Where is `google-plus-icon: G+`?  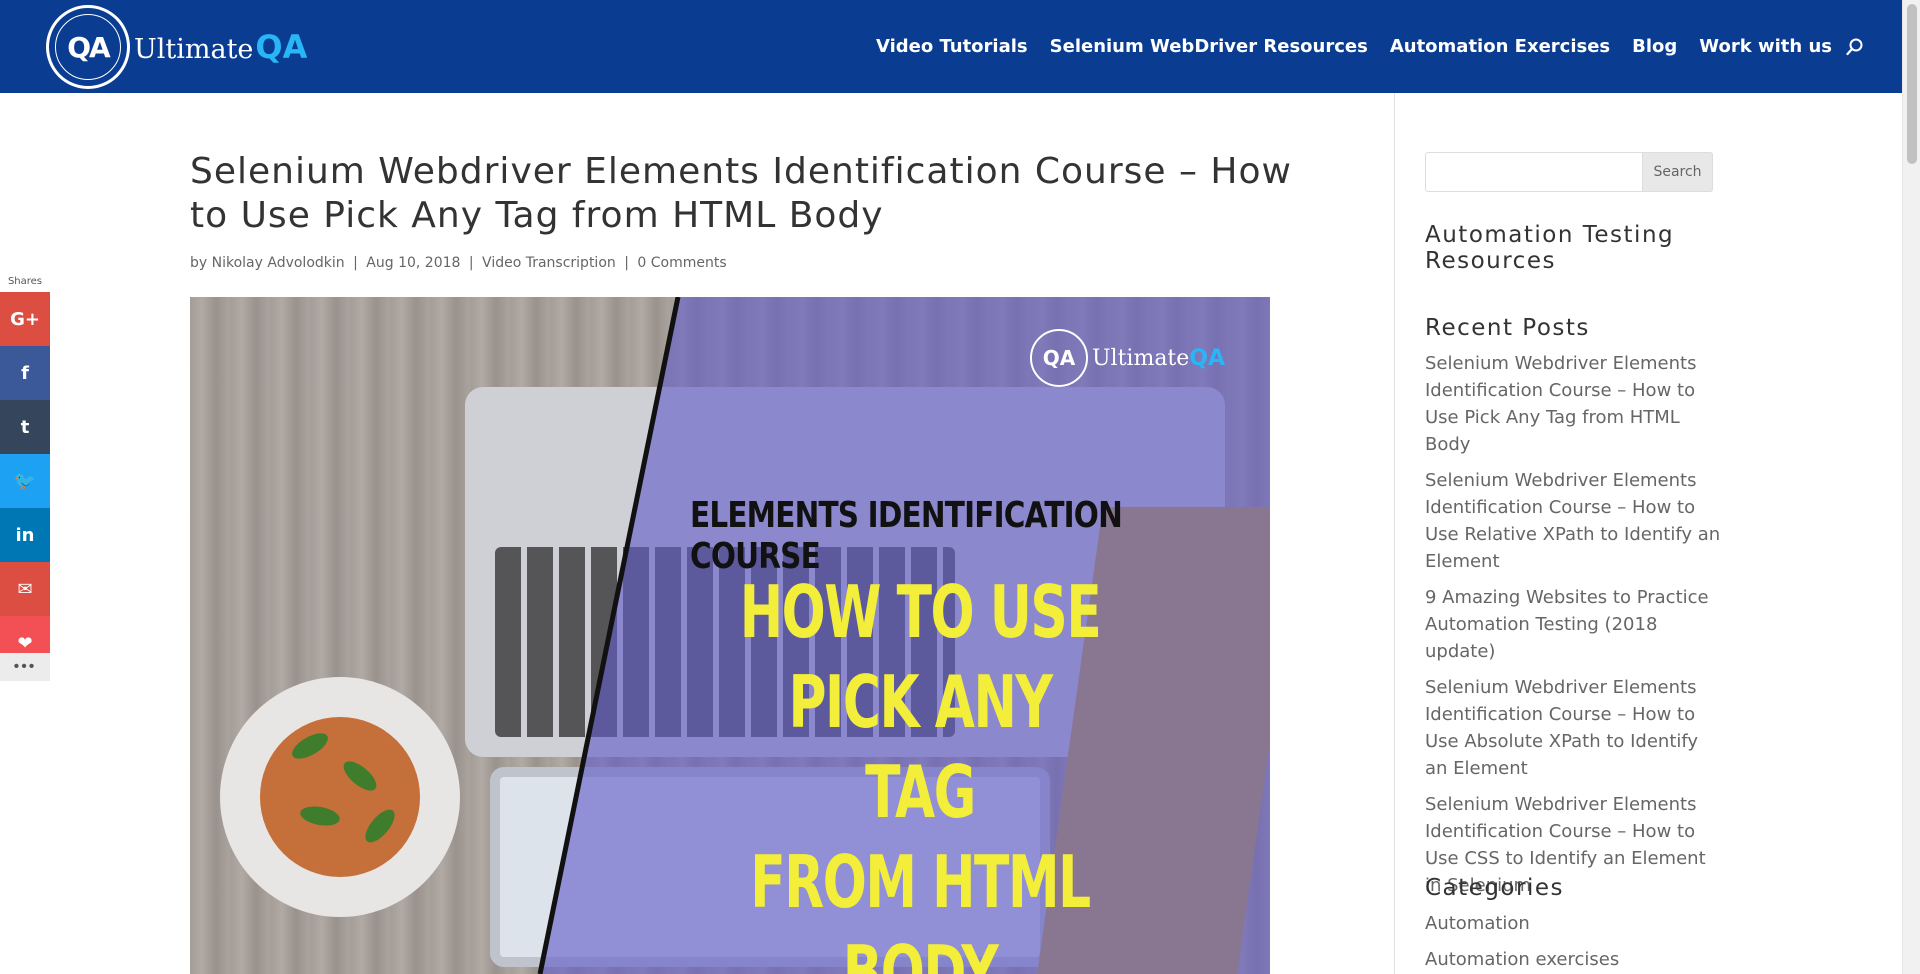
google-plus-icon: G+ is located at coordinates (25, 319).